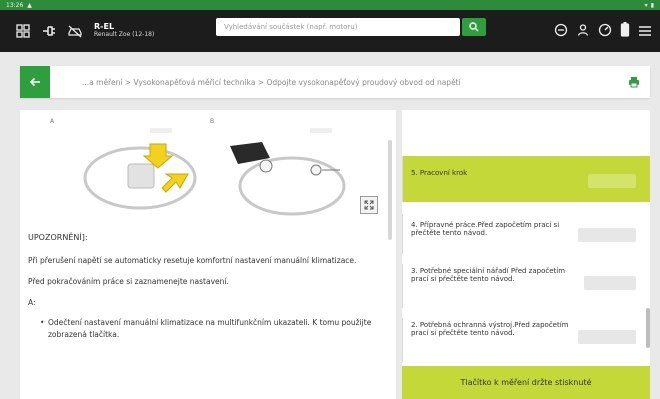 Image resolution: width=660 pixels, height=399 pixels. I want to click on step-item-5: 5. Pracovní krok, so click(526, 179).